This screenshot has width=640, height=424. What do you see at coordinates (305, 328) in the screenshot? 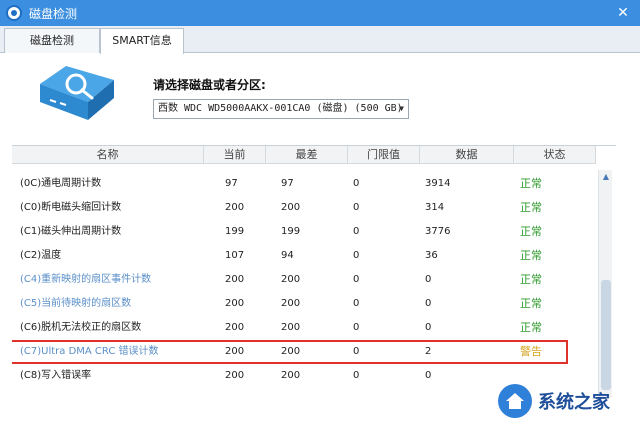
I see `table-row: (C6)脱机无法校正的扇区数 200 200 0 0 正常` at bounding box center [305, 328].